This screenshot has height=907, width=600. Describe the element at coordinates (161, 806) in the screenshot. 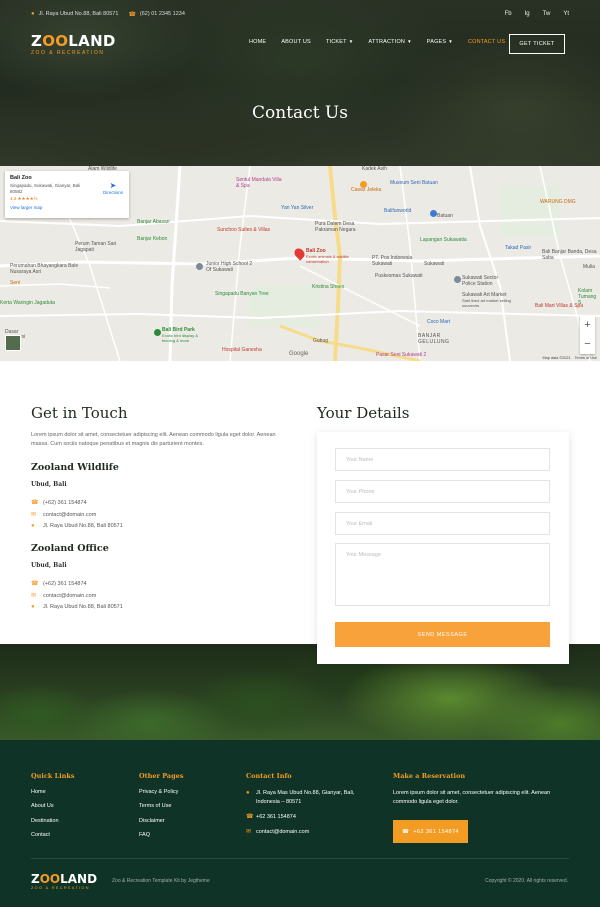

I see `footer-link-terms: Terms of Use` at that location.